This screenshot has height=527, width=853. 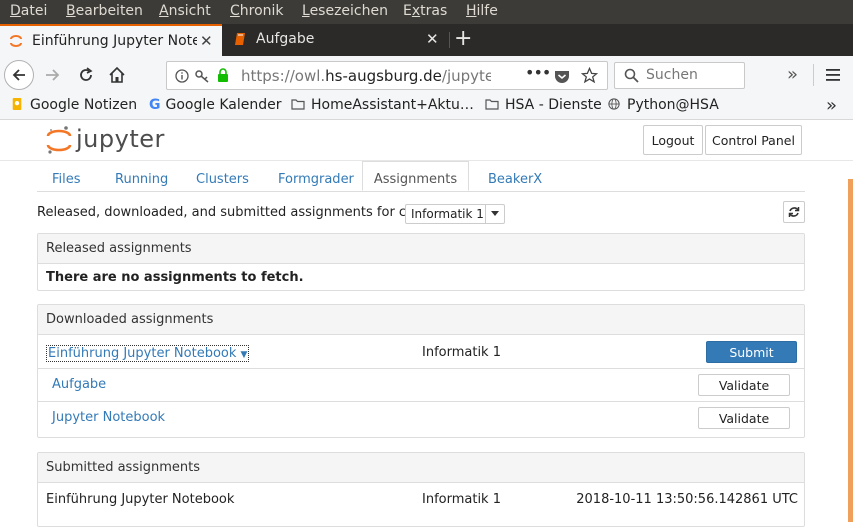 What do you see at coordinates (16, 41) in the screenshot?
I see `jupyter-favicon-icon` at bounding box center [16, 41].